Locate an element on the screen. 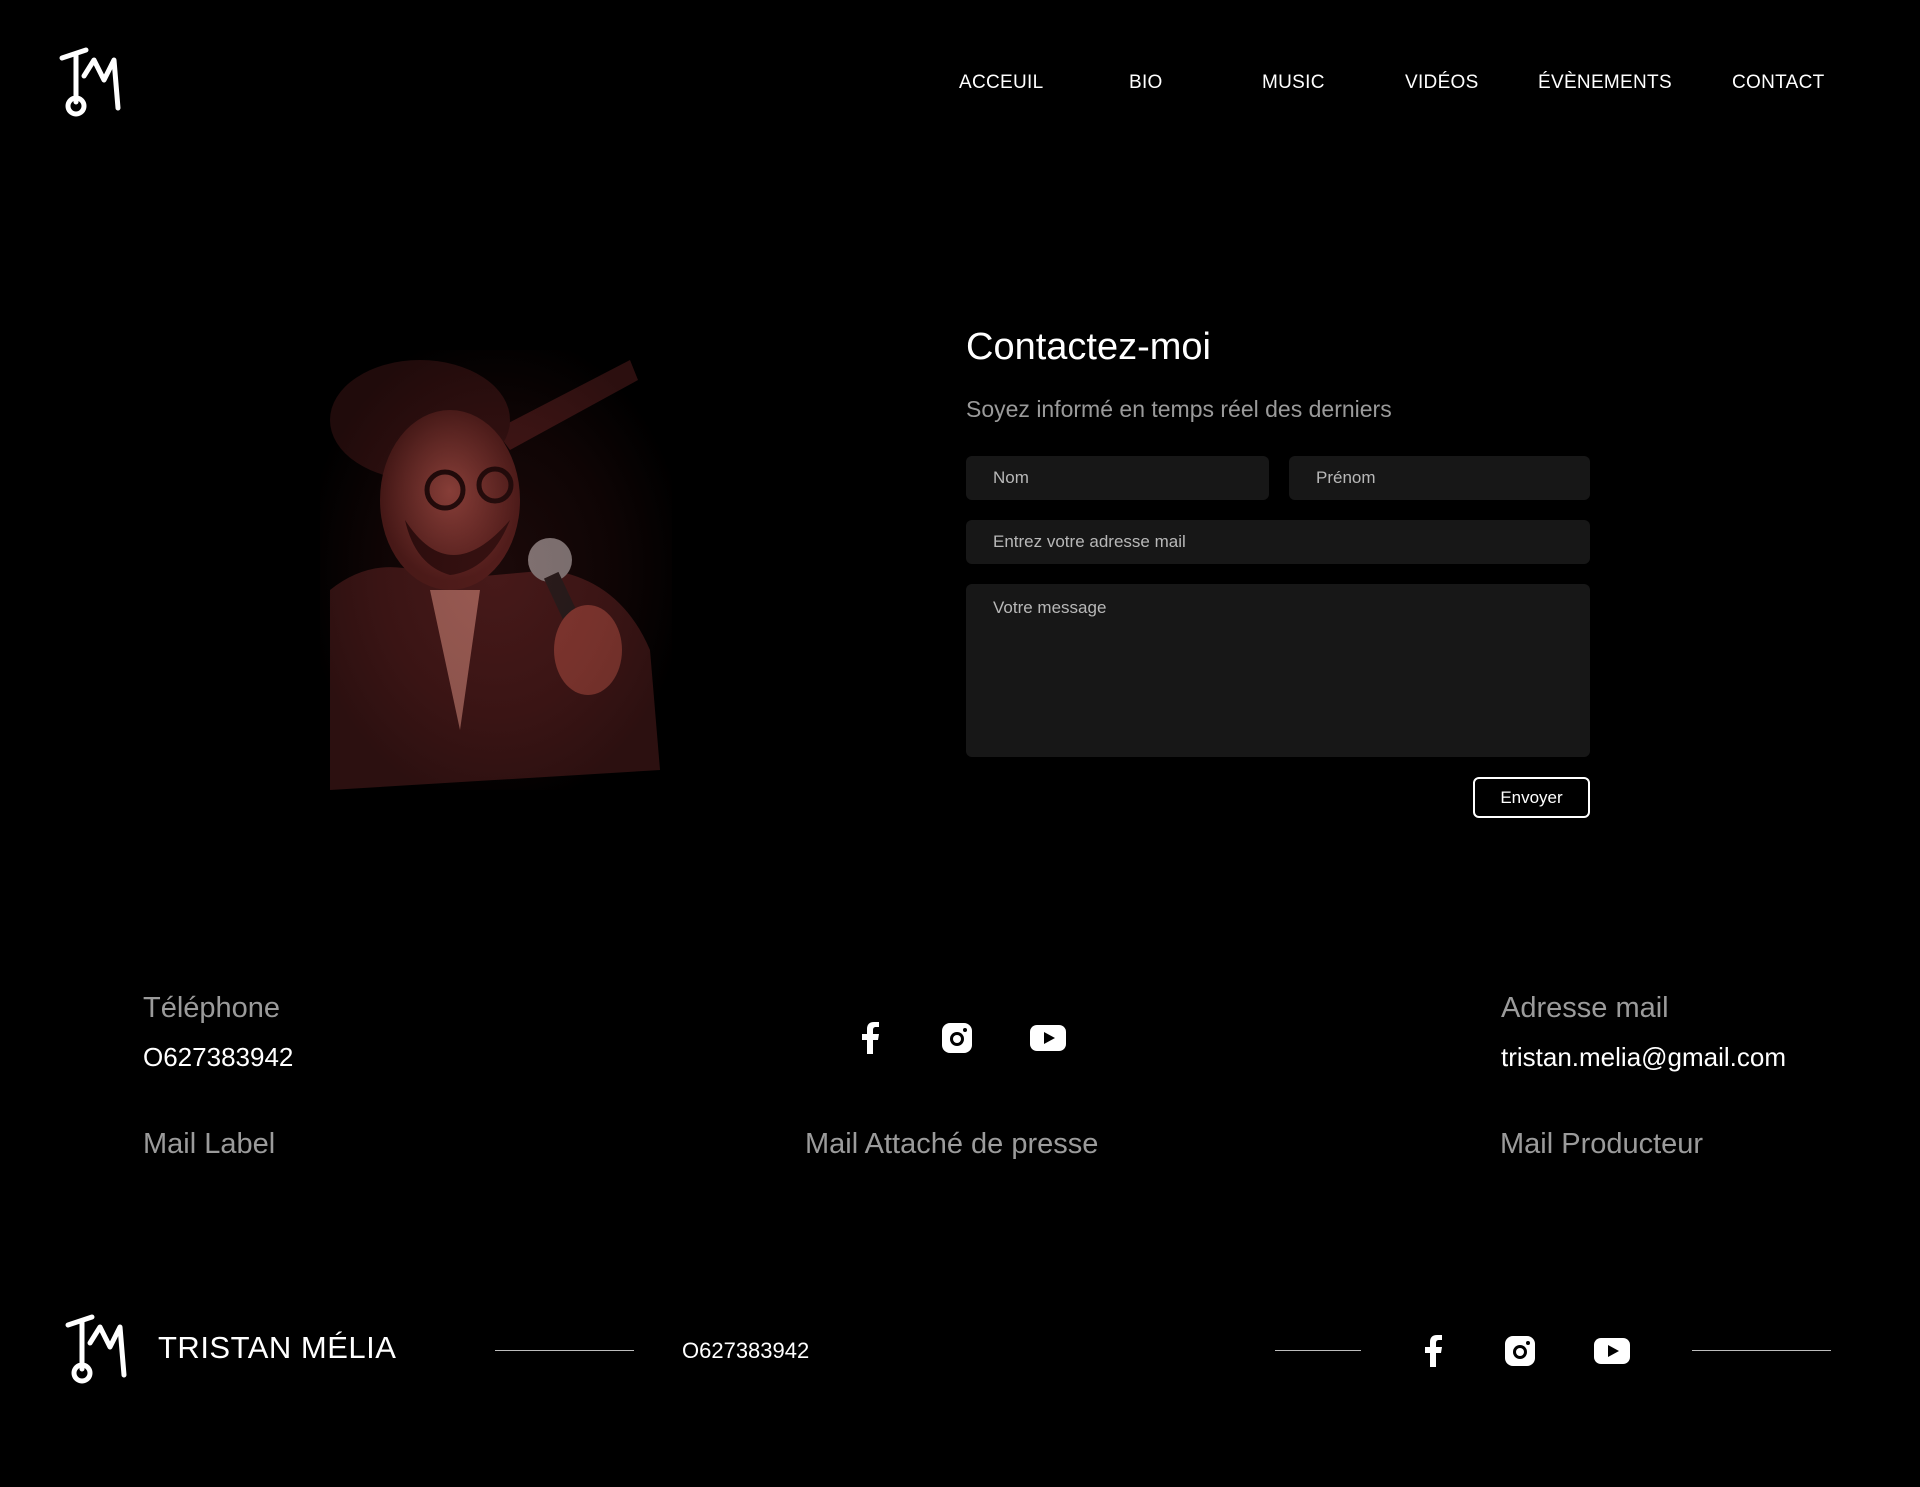 Image resolution: width=1920 pixels, height=1487 pixels. footer-phone: O627383942 is located at coordinates (745, 1351).